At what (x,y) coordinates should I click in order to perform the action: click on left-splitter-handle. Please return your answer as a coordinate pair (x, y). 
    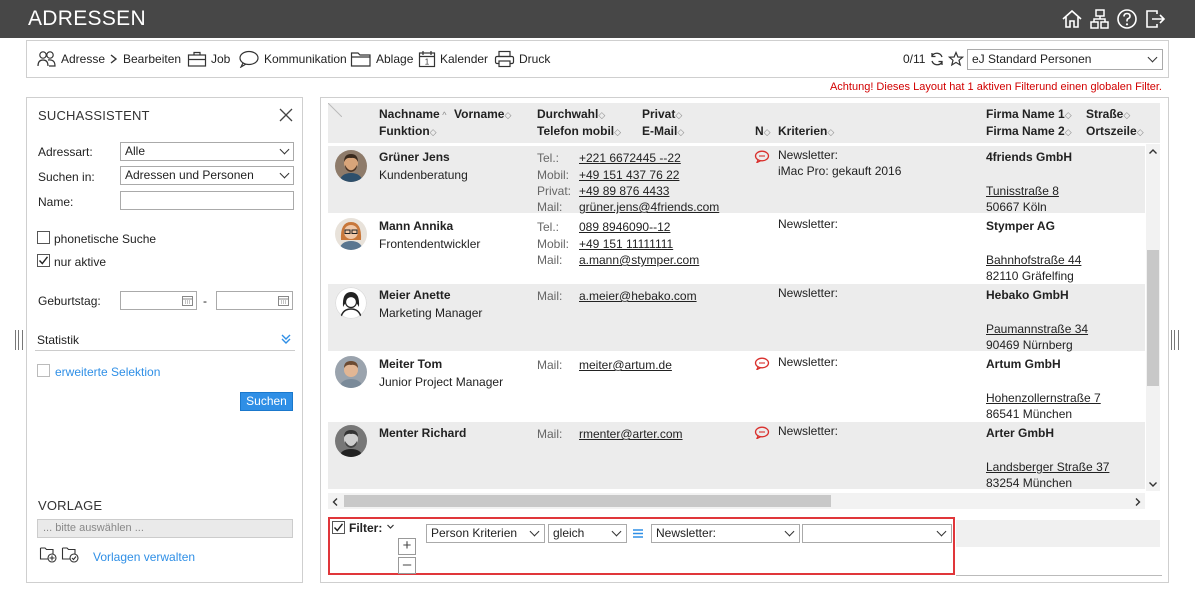
    Looking at the image, I should click on (19, 340).